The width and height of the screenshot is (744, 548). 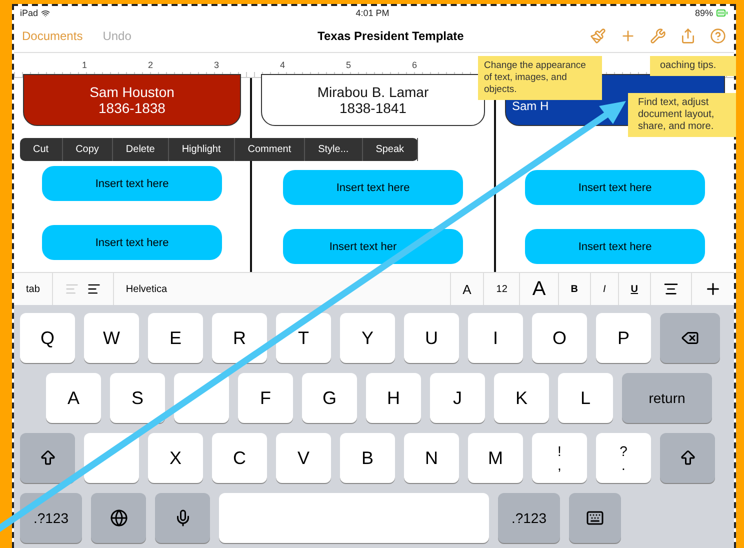 I want to click on share-icon, so click(x=688, y=36).